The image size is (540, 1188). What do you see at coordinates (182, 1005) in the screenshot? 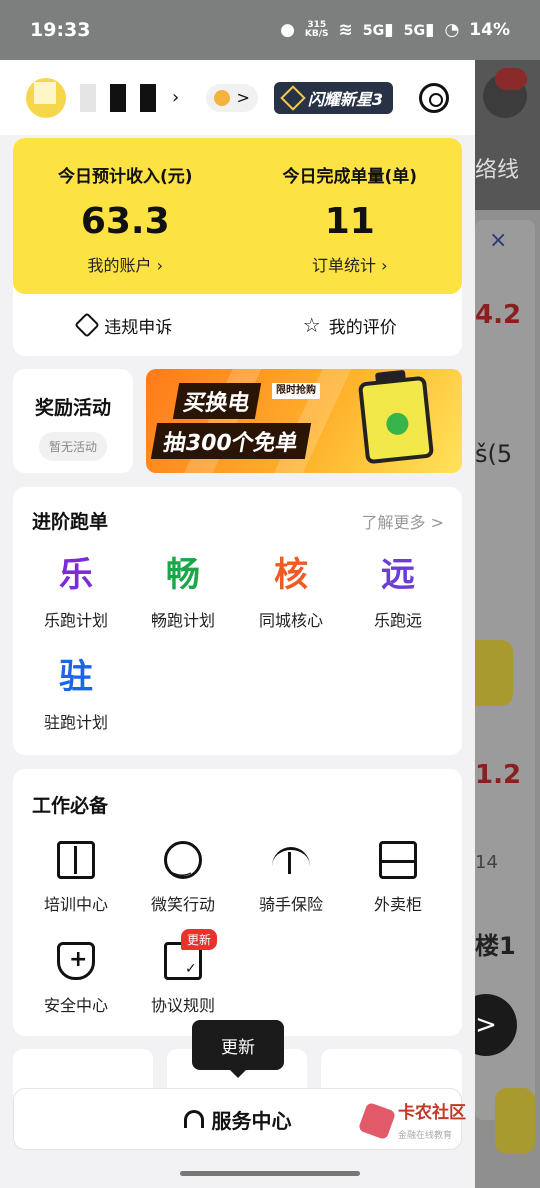
I see `tool-label: 协议规则` at bounding box center [182, 1005].